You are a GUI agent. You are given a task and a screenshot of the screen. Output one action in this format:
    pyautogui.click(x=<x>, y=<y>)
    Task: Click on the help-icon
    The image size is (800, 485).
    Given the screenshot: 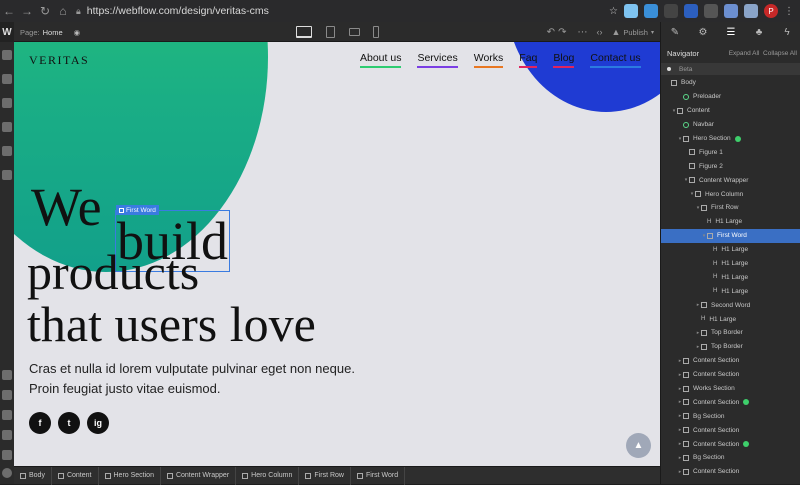 What is the action you would take?
    pyautogui.click(x=7, y=473)
    